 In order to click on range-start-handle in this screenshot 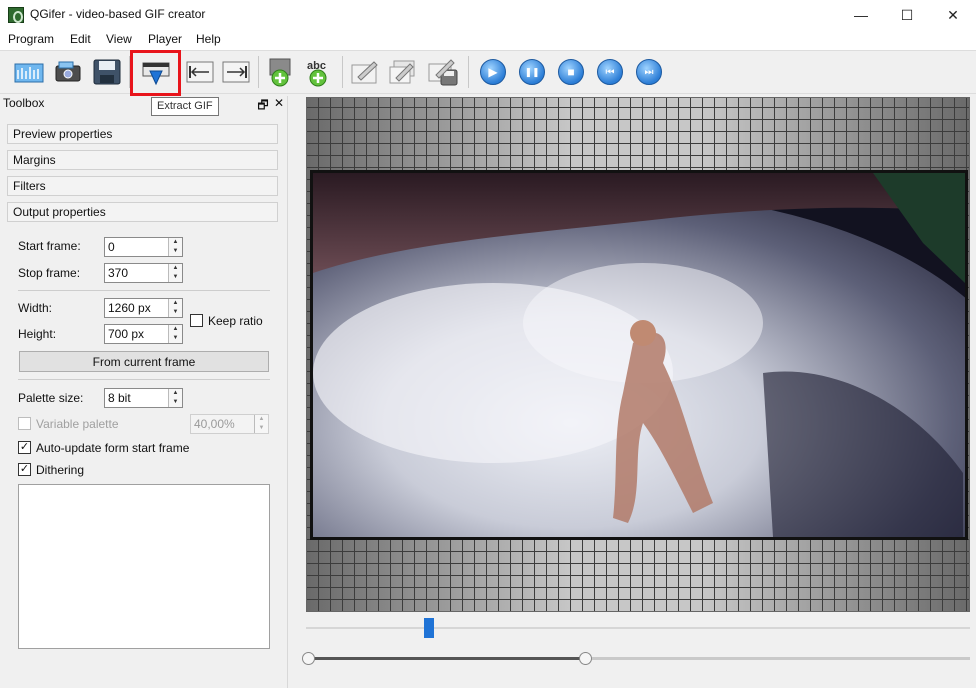, I will do `click(308, 658)`.